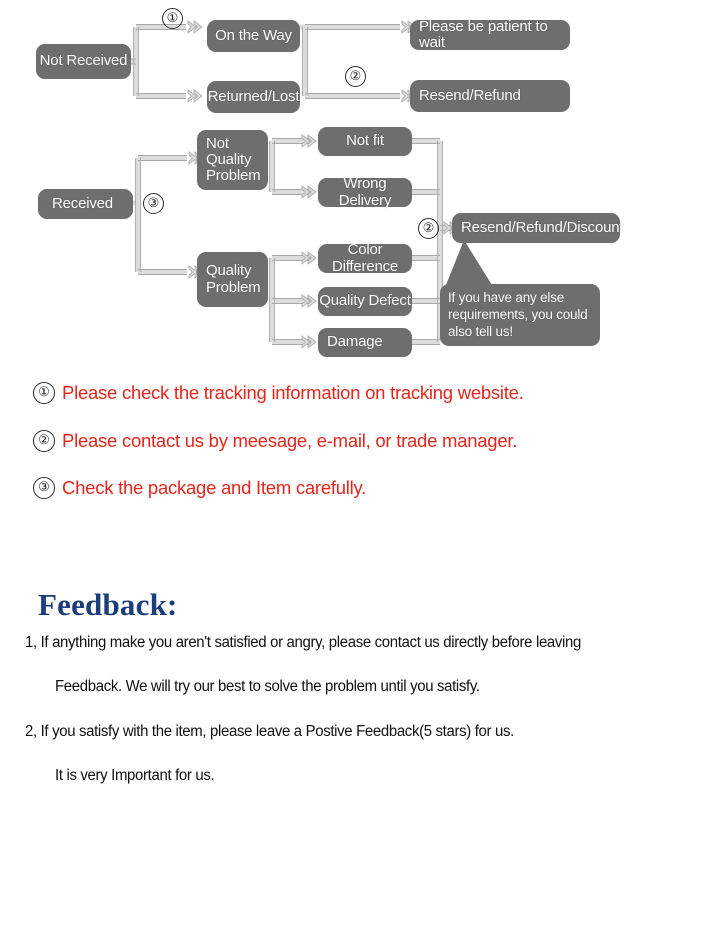 The image size is (710, 937). I want to click on node-wrong-delivery: Wrong Delivery, so click(365, 192).